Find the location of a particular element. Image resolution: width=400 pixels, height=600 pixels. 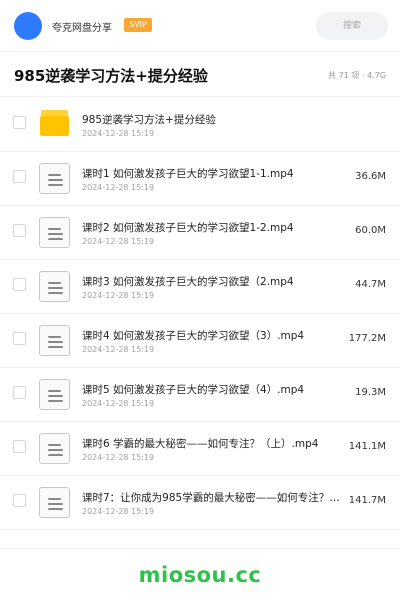

folder-summary: 共 71 项 · 4.7G is located at coordinates (357, 75).